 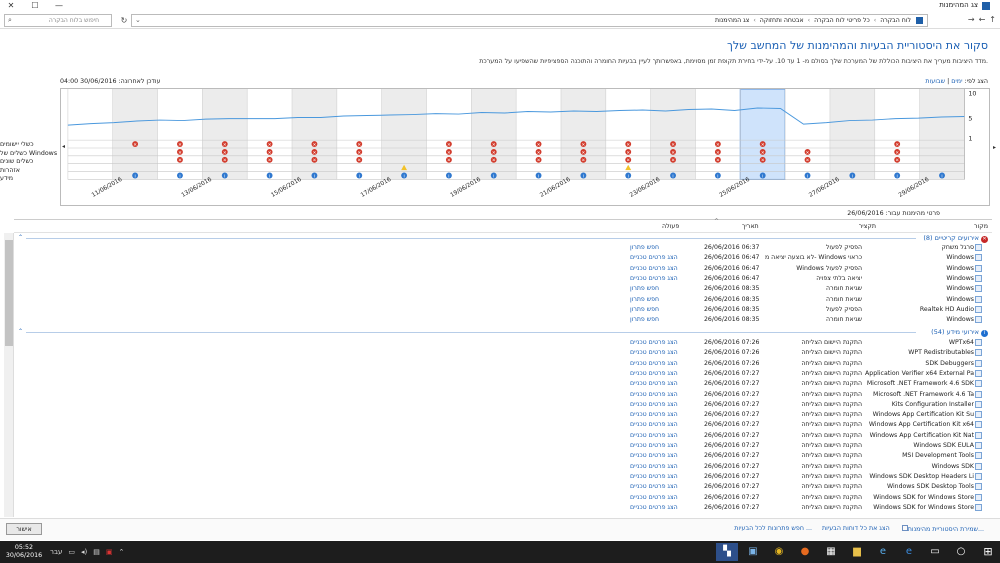 What do you see at coordinates (138, 20) in the screenshot?
I see `chevron-down-icon: ⌄` at bounding box center [138, 20].